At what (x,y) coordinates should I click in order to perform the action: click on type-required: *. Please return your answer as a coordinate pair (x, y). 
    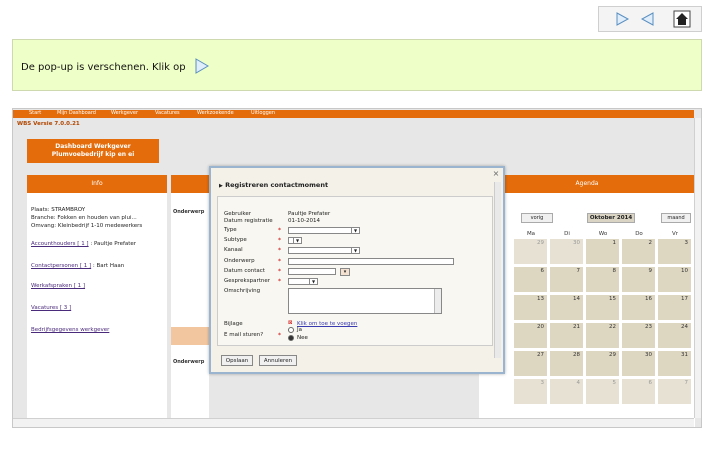
    Looking at the image, I should click on (279, 230).